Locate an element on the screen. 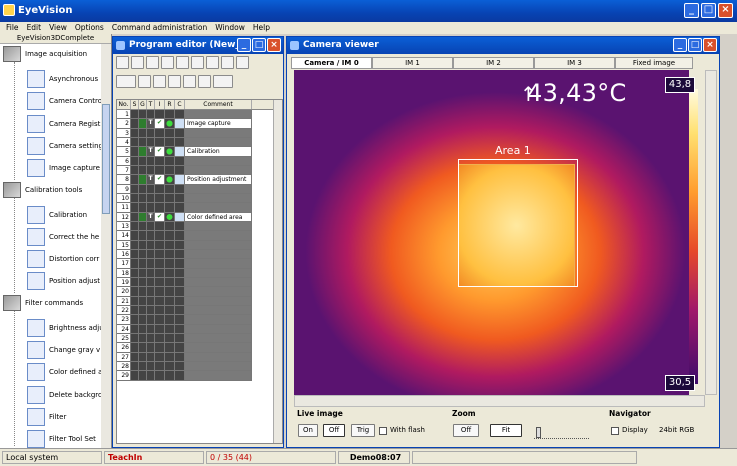 This screenshot has width=737, height=466. menu-view: View is located at coordinates (58, 28).